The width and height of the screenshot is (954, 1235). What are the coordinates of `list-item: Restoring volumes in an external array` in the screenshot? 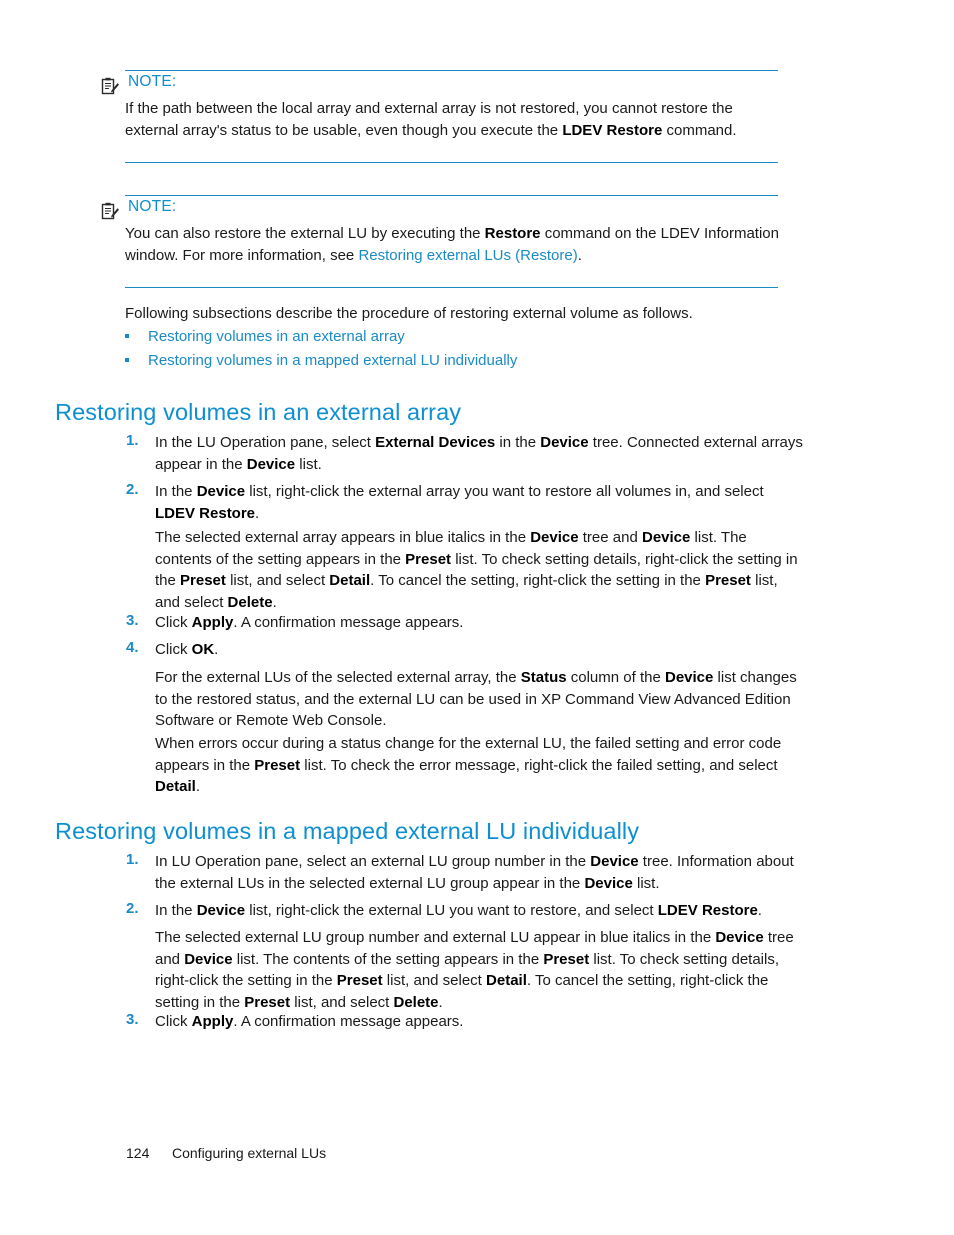 It's located at (465, 338).